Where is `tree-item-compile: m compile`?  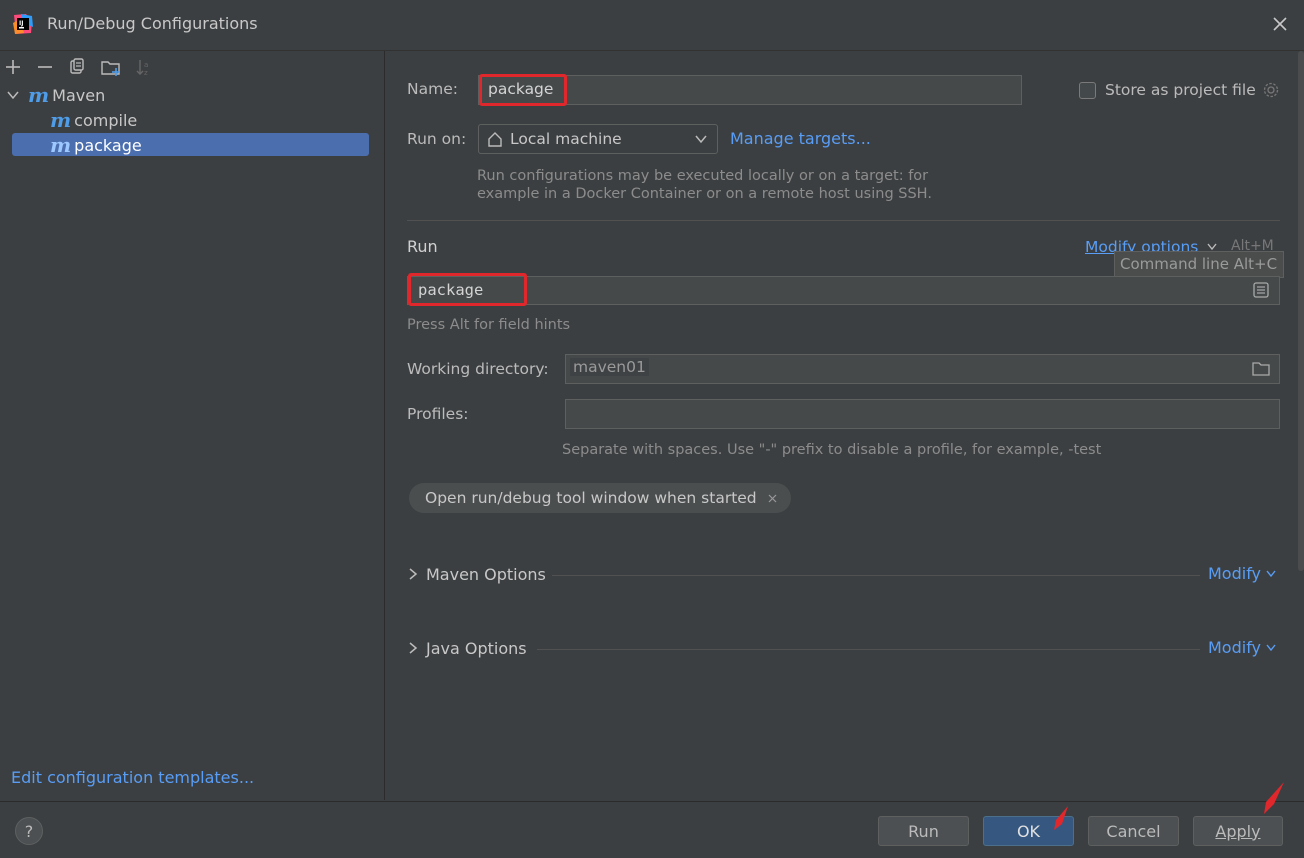
tree-item-compile: m compile is located at coordinates (93, 120).